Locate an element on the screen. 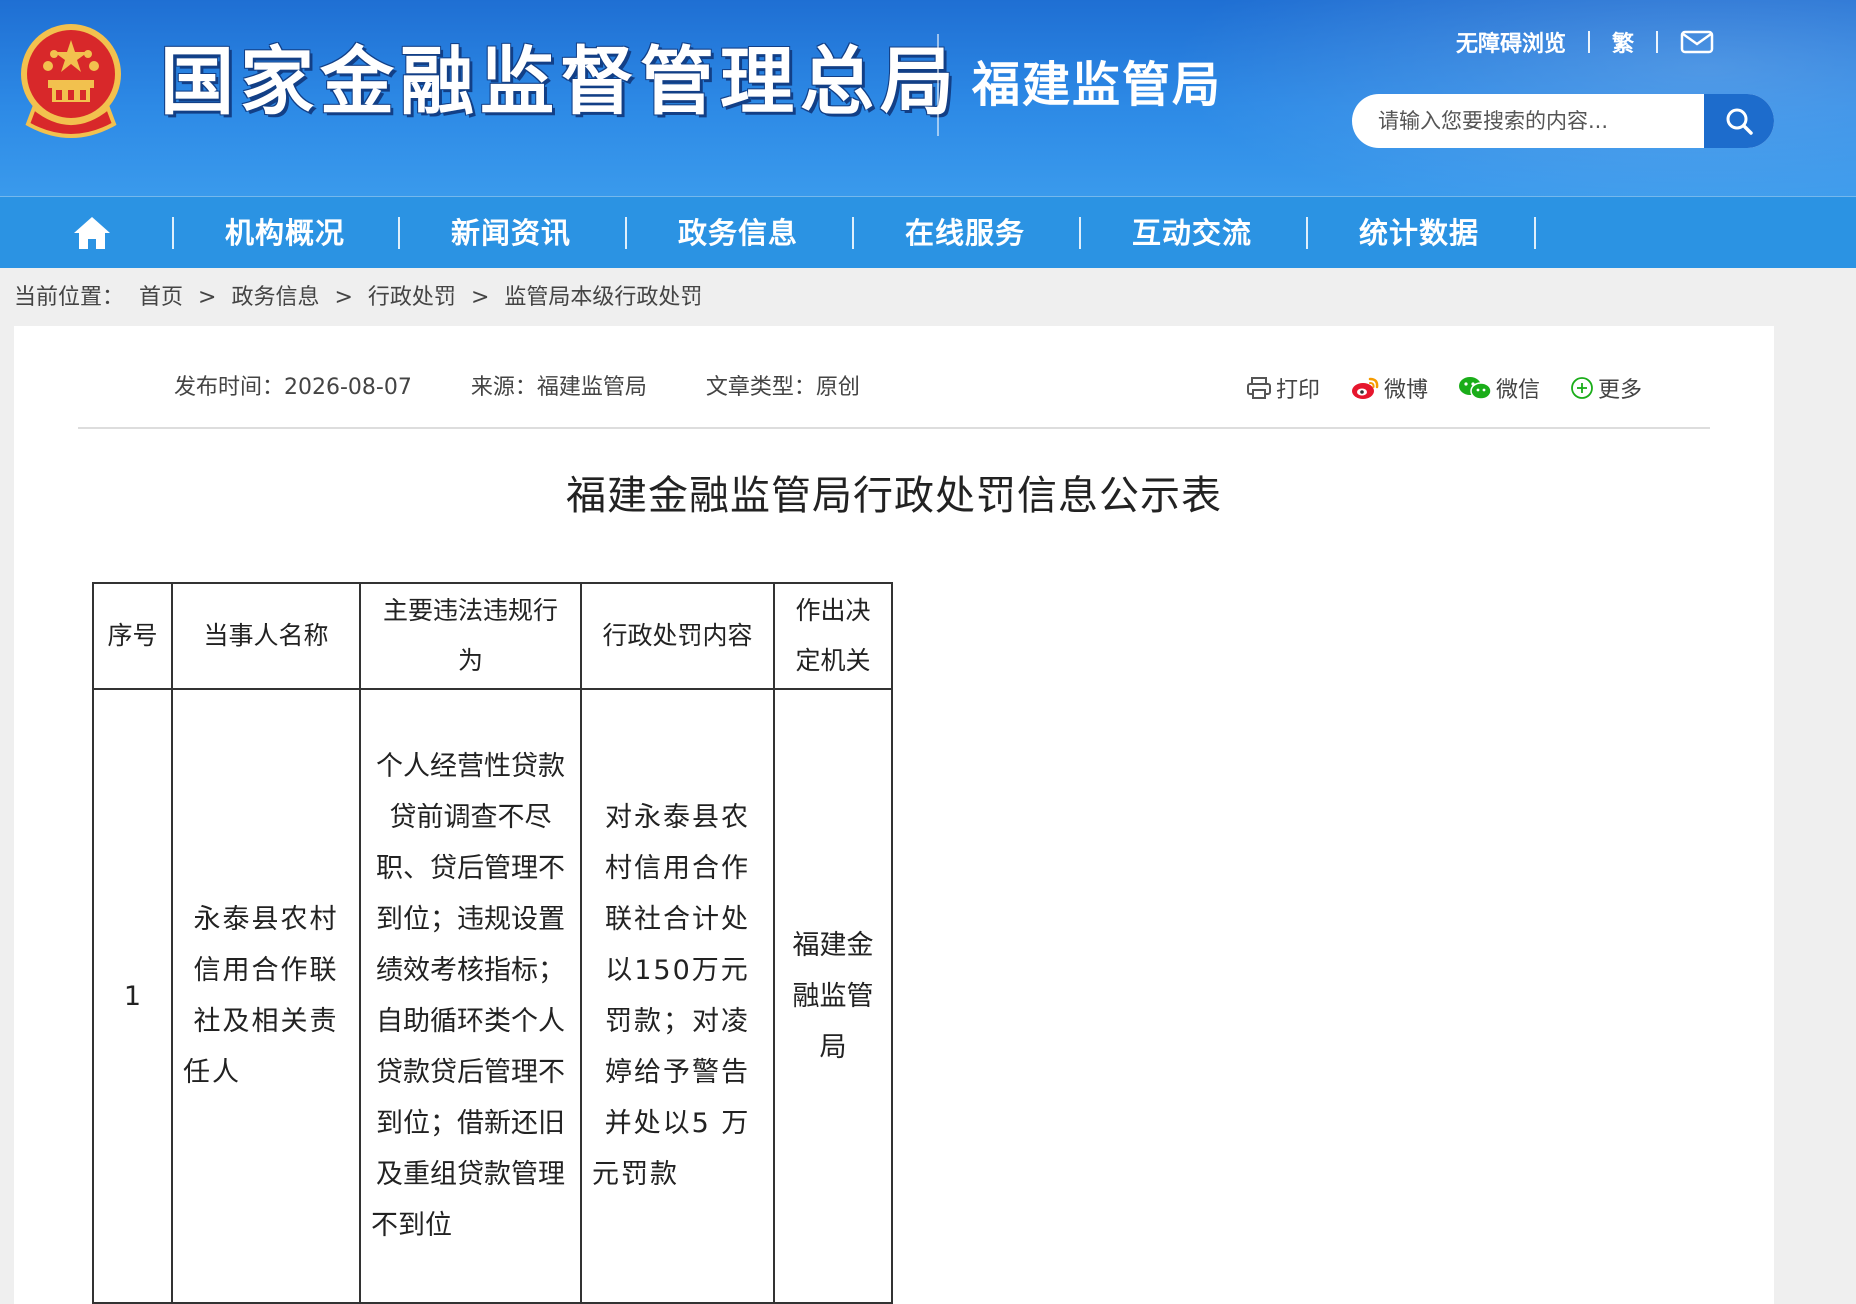  breadcrumb-government-info: 政务信息 is located at coordinates (275, 297).